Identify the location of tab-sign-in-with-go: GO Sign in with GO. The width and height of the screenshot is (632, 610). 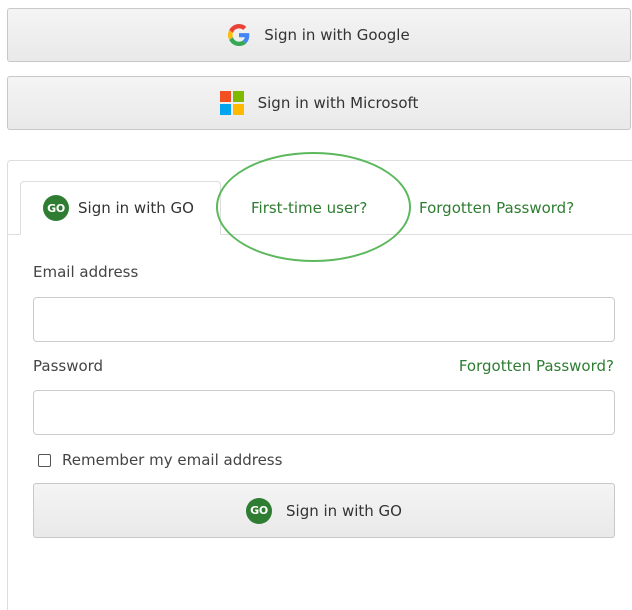
(120, 208).